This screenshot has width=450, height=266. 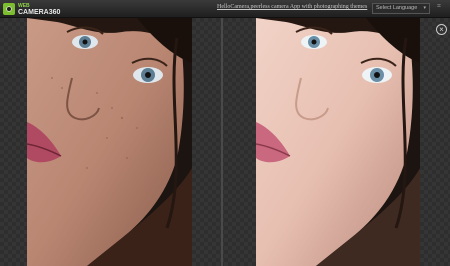 I want to click on logo-line2: CAMERA360, so click(x=39, y=12).